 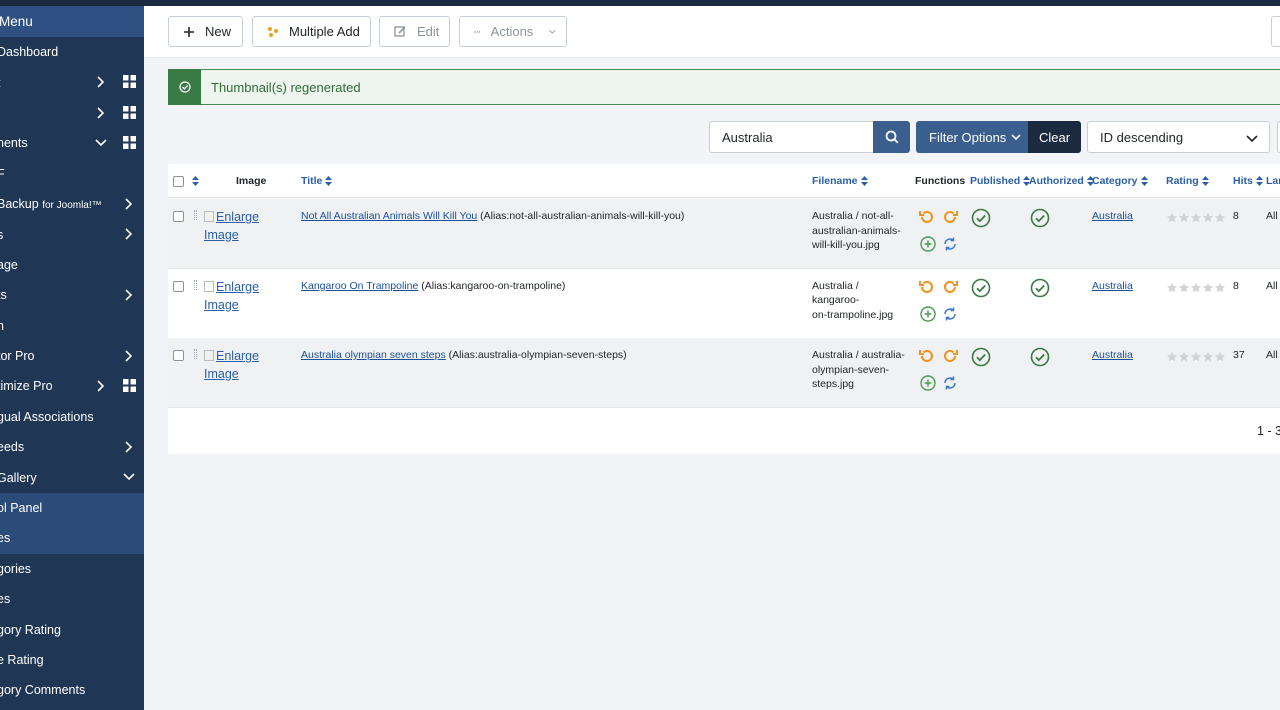 I want to click on new-button-label: New, so click(x=218, y=31).